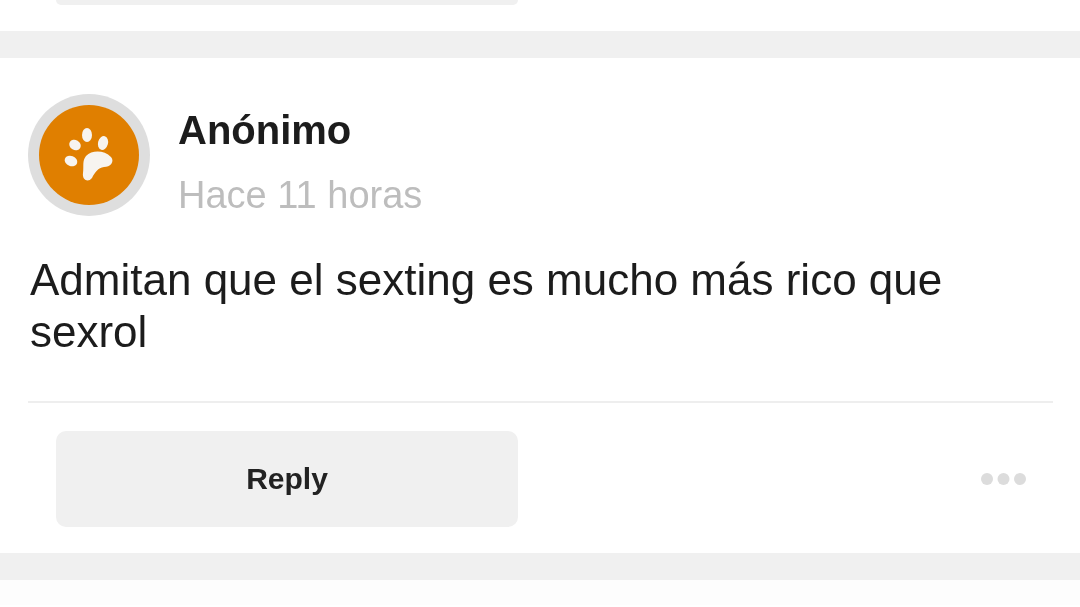 The height and width of the screenshot is (607, 1080). What do you see at coordinates (300, 195) in the screenshot?
I see `post-time: Hace 11 horas` at bounding box center [300, 195].